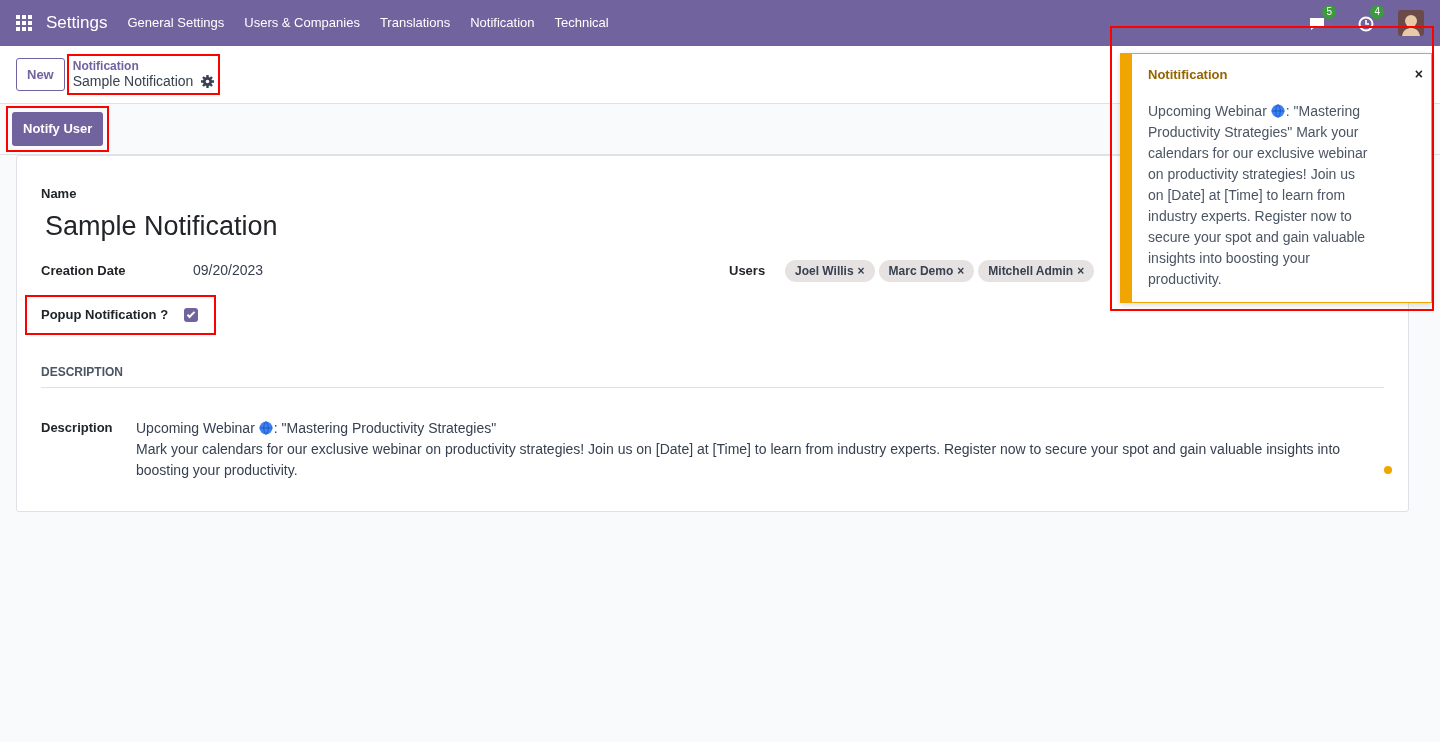  What do you see at coordinates (1377, 11) in the screenshot?
I see `activity-count-badge: 4` at bounding box center [1377, 11].